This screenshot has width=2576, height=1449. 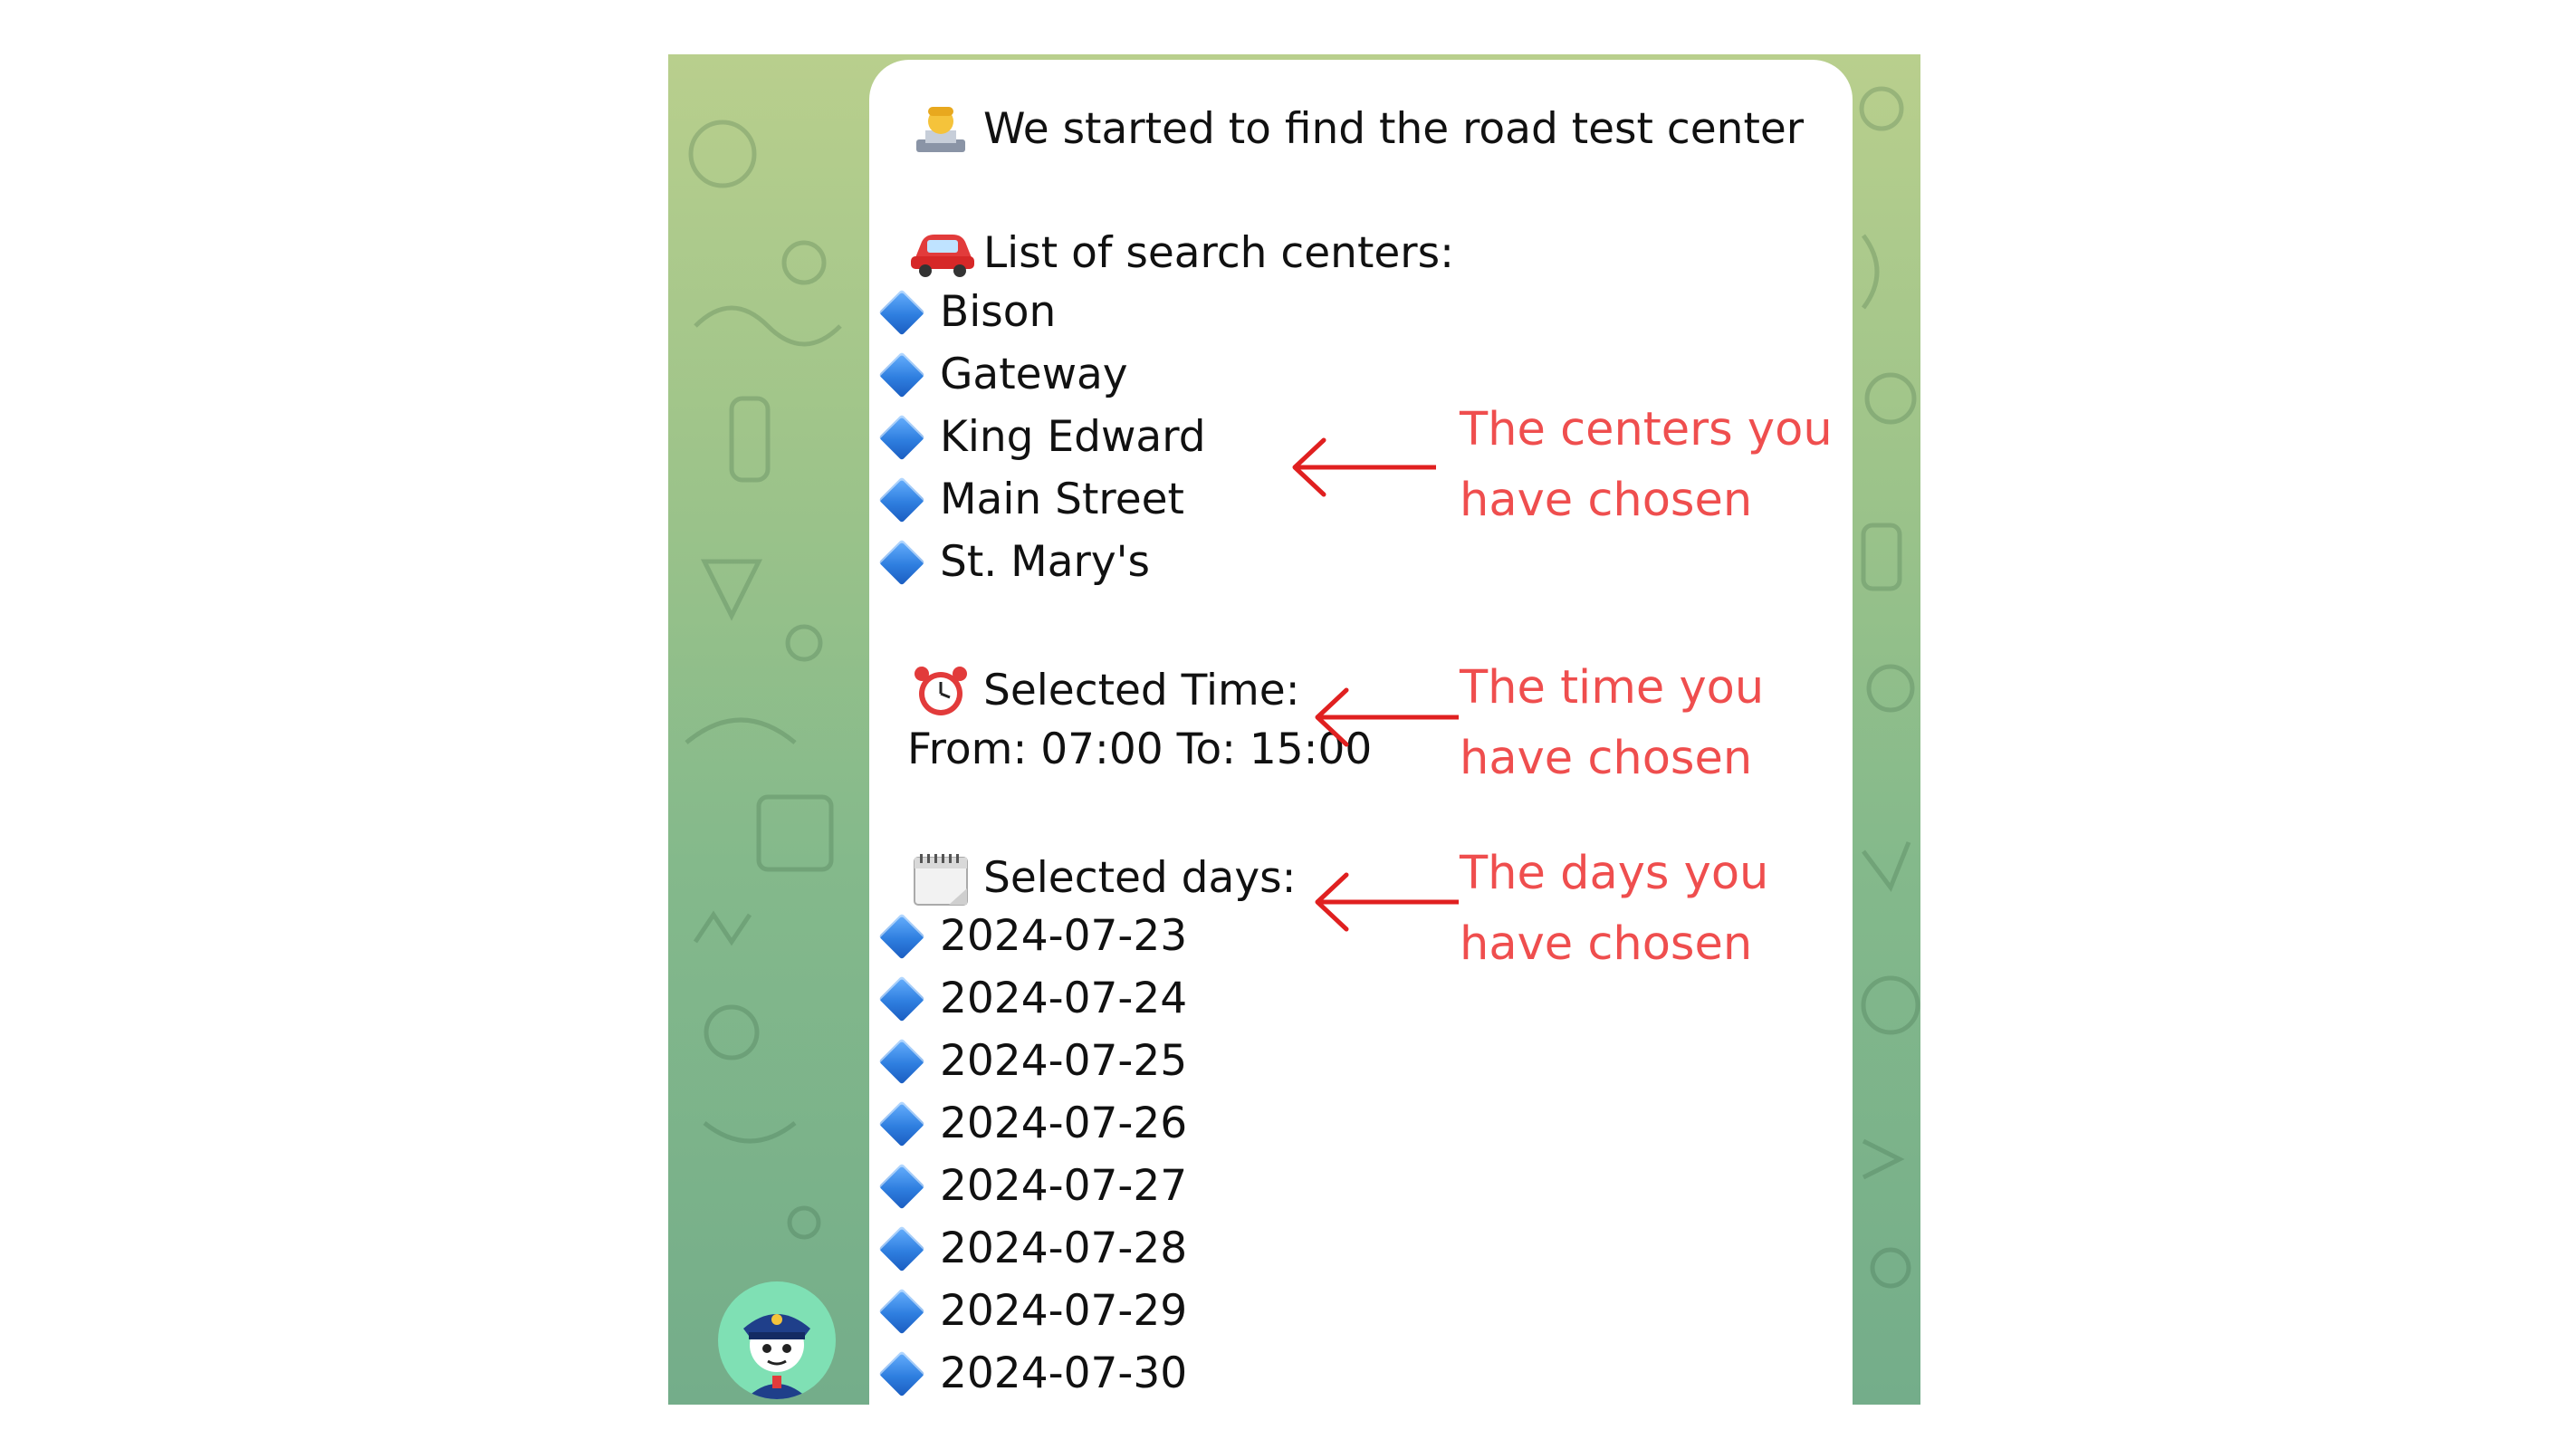 I want to click on center-item: Main Street, so click(x=1026, y=499).